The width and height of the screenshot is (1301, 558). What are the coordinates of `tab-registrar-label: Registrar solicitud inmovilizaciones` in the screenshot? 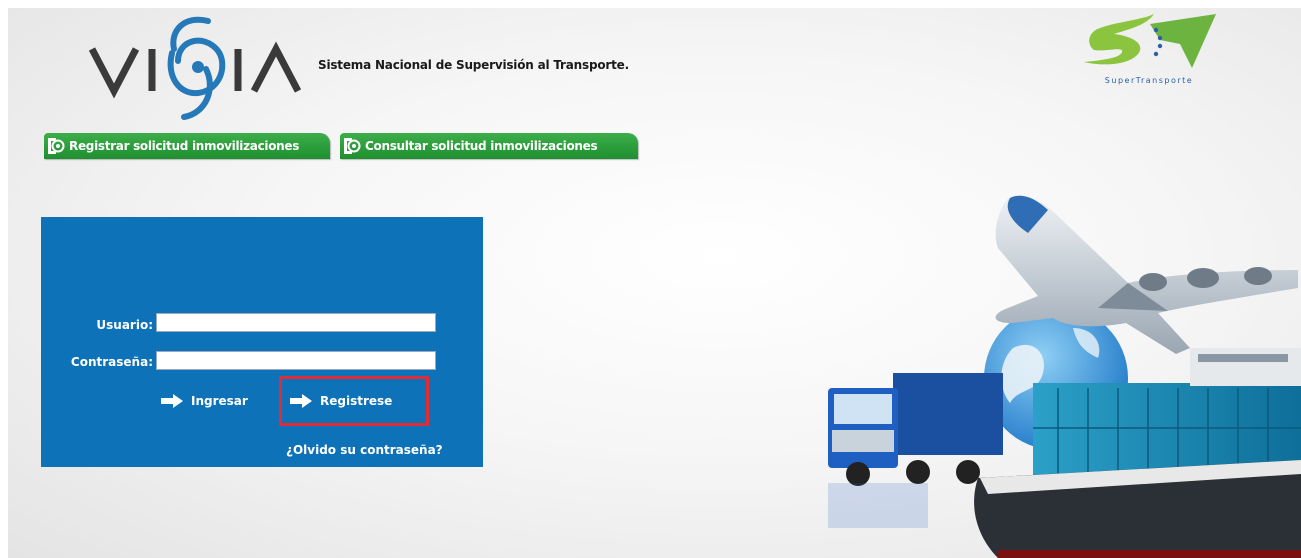 It's located at (184, 146).